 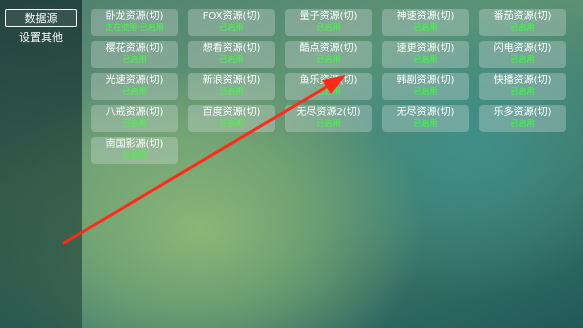 What do you see at coordinates (522, 112) in the screenshot?
I see `source-name: 乐多资源(切)` at bounding box center [522, 112].